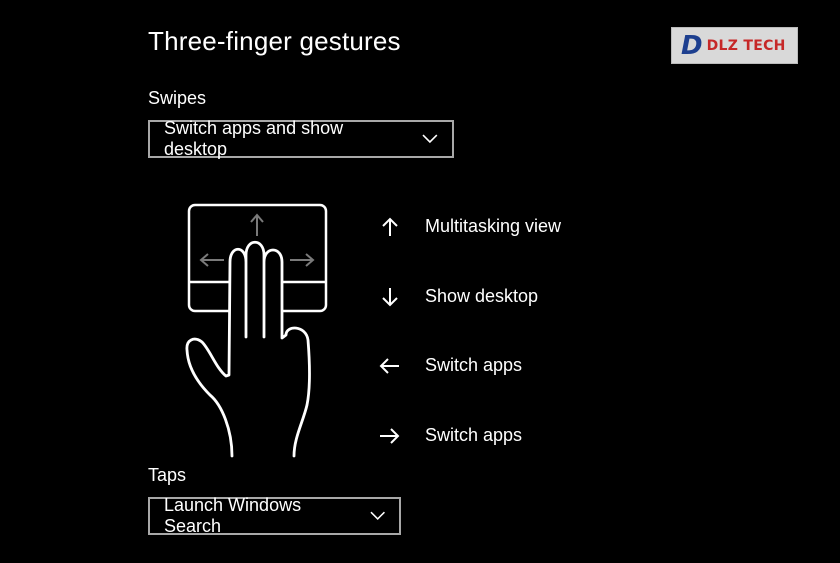  What do you see at coordinates (167, 475) in the screenshot?
I see `taps-label: Taps` at bounding box center [167, 475].